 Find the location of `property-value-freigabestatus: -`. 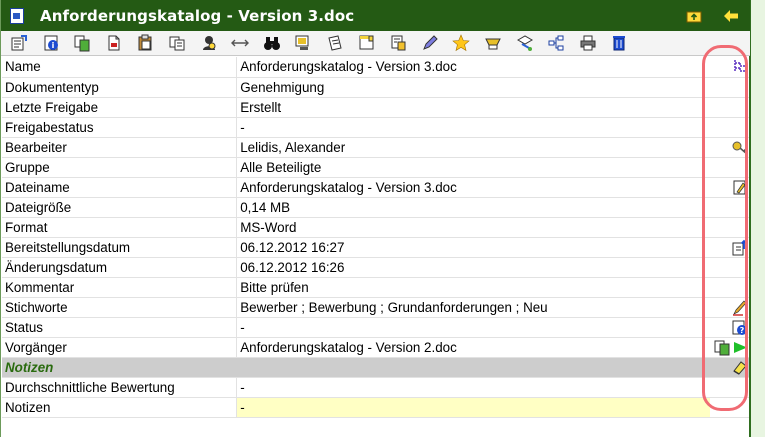

property-value-freigabestatus: - is located at coordinates (473, 127).